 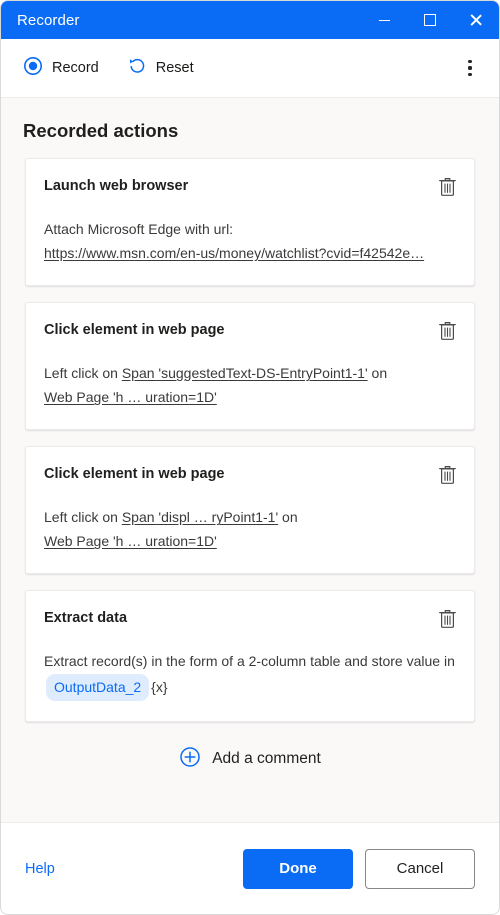 I want to click on footer-bar: Help Done Cancel, so click(x=250, y=868).